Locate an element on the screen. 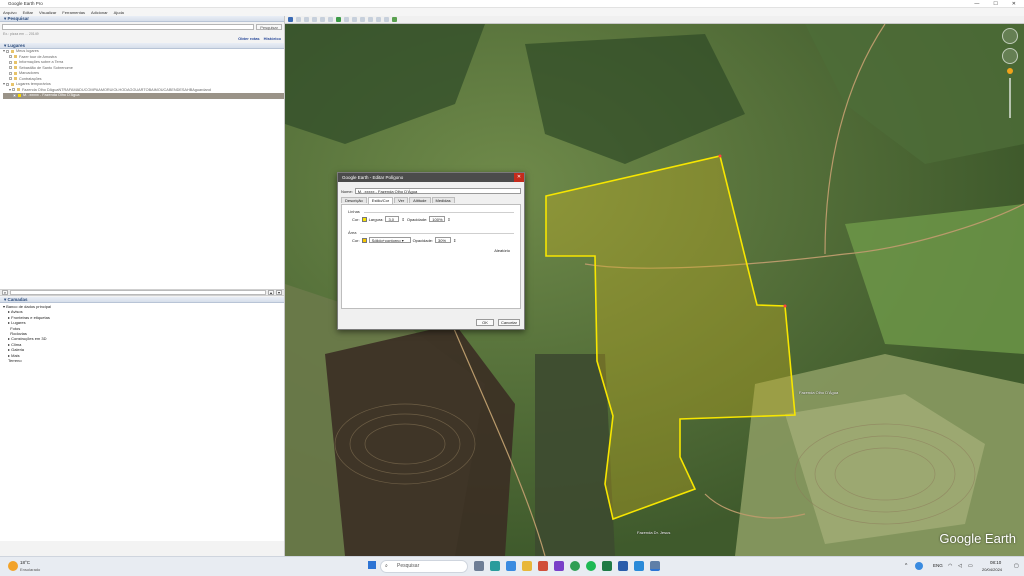 This screenshot has height=576, width=1024. taskbar-search-input: Pesquisar is located at coordinates (424, 566).